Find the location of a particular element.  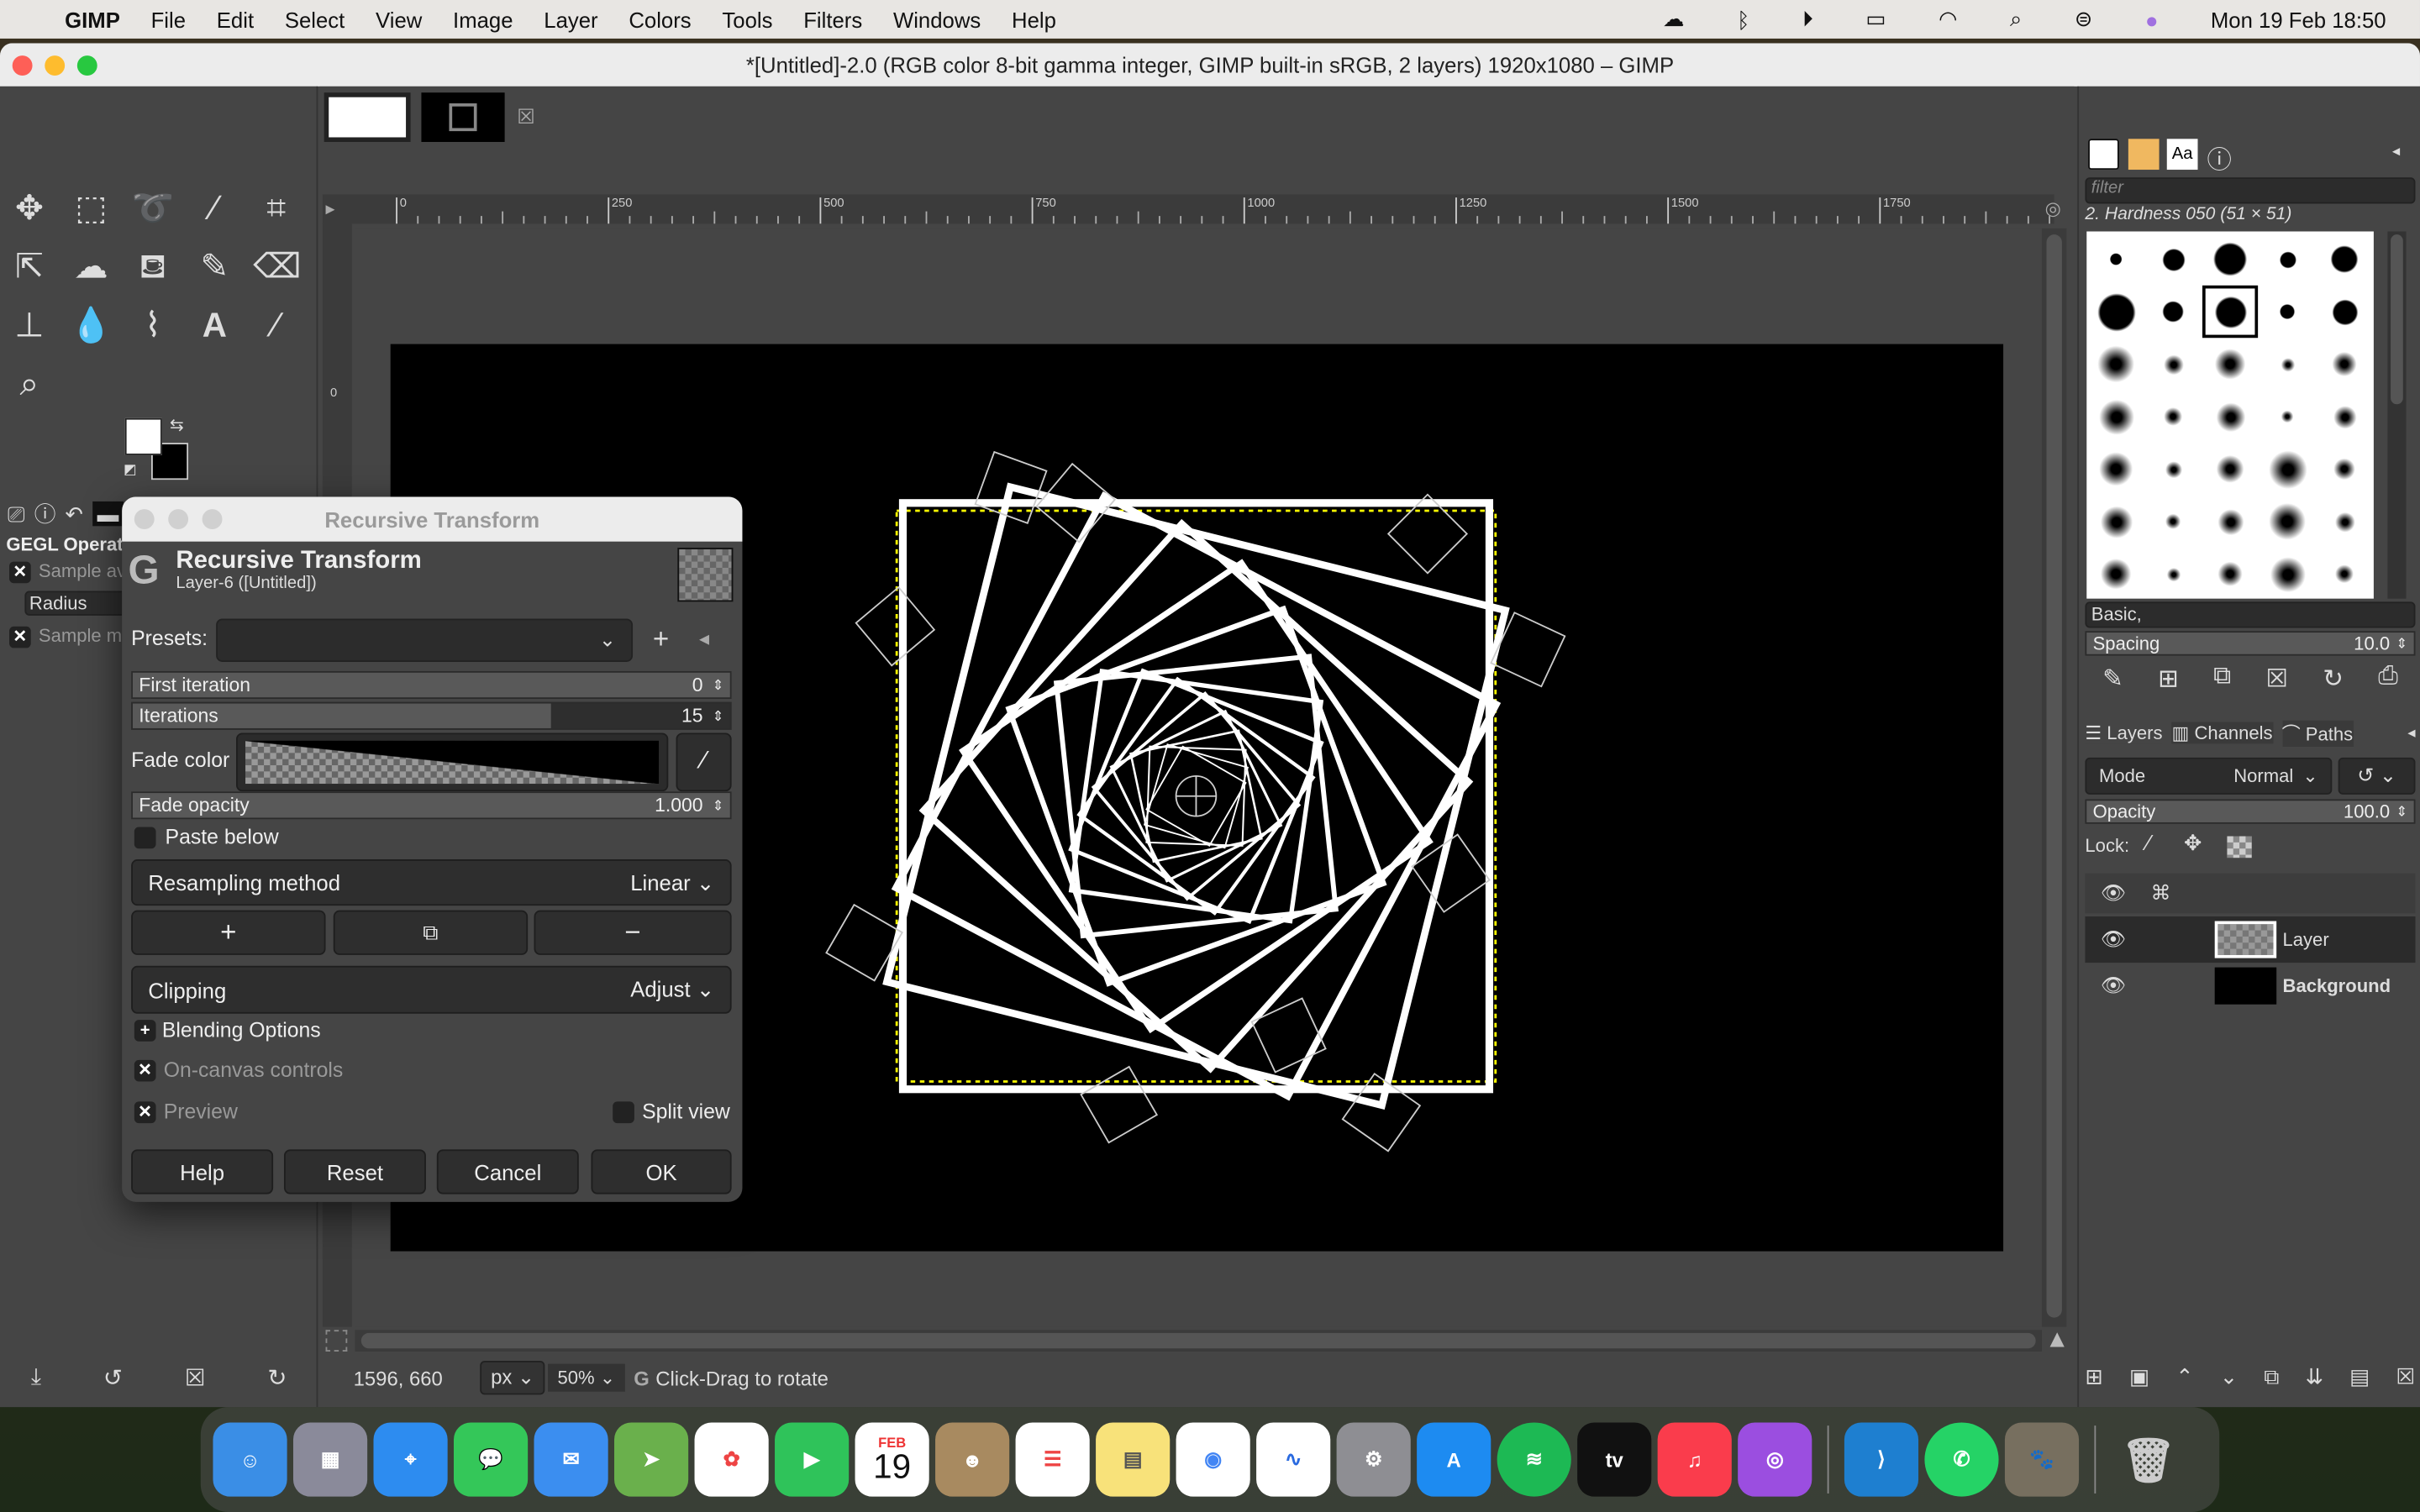

menu-layer: Layer is located at coordinates (570, 19).